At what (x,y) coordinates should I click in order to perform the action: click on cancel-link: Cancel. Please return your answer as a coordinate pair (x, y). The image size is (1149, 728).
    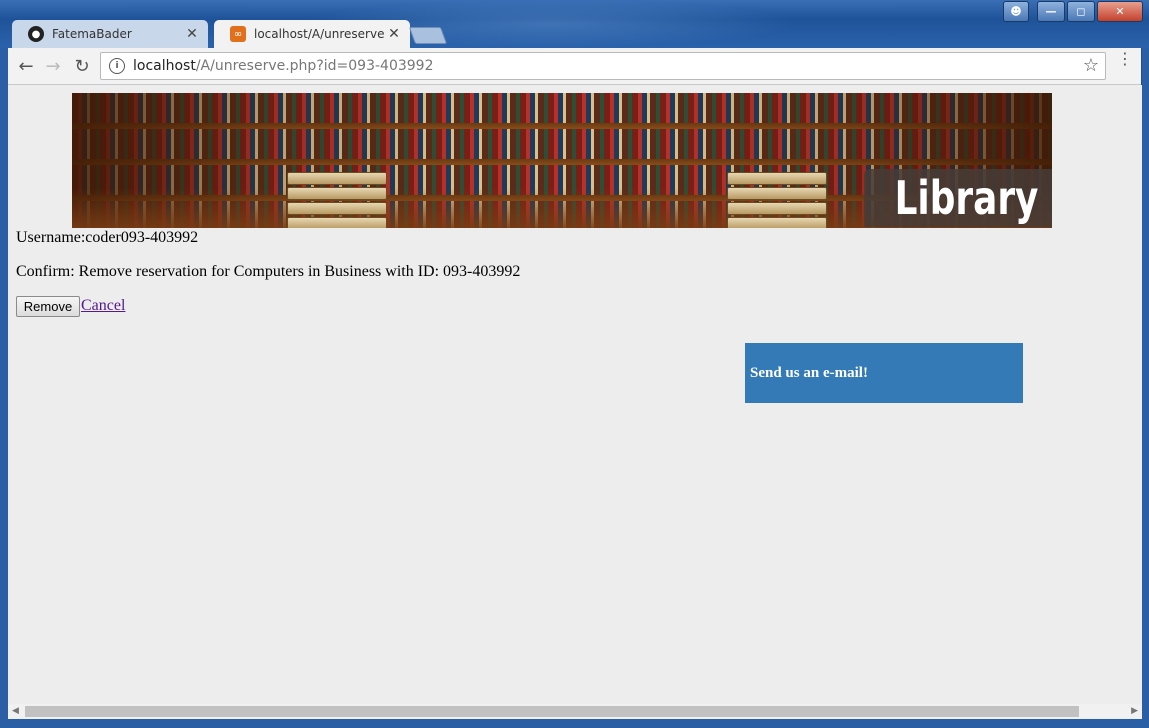
    Looking at the image, I should click on (103, 306).